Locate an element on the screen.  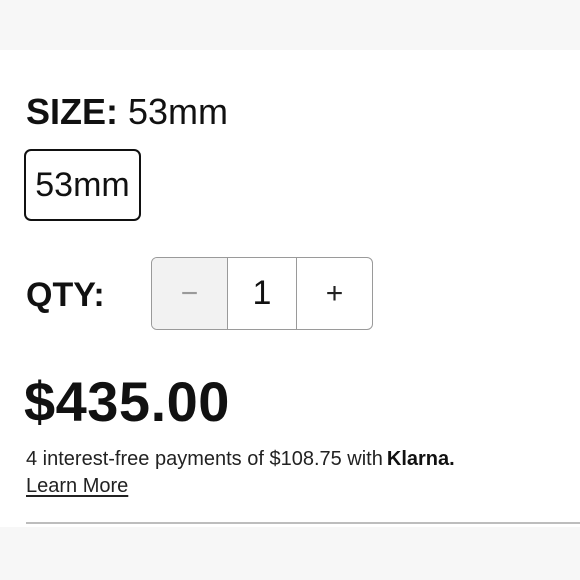
size-label: SIZE: is located at coordinates (72, 111).